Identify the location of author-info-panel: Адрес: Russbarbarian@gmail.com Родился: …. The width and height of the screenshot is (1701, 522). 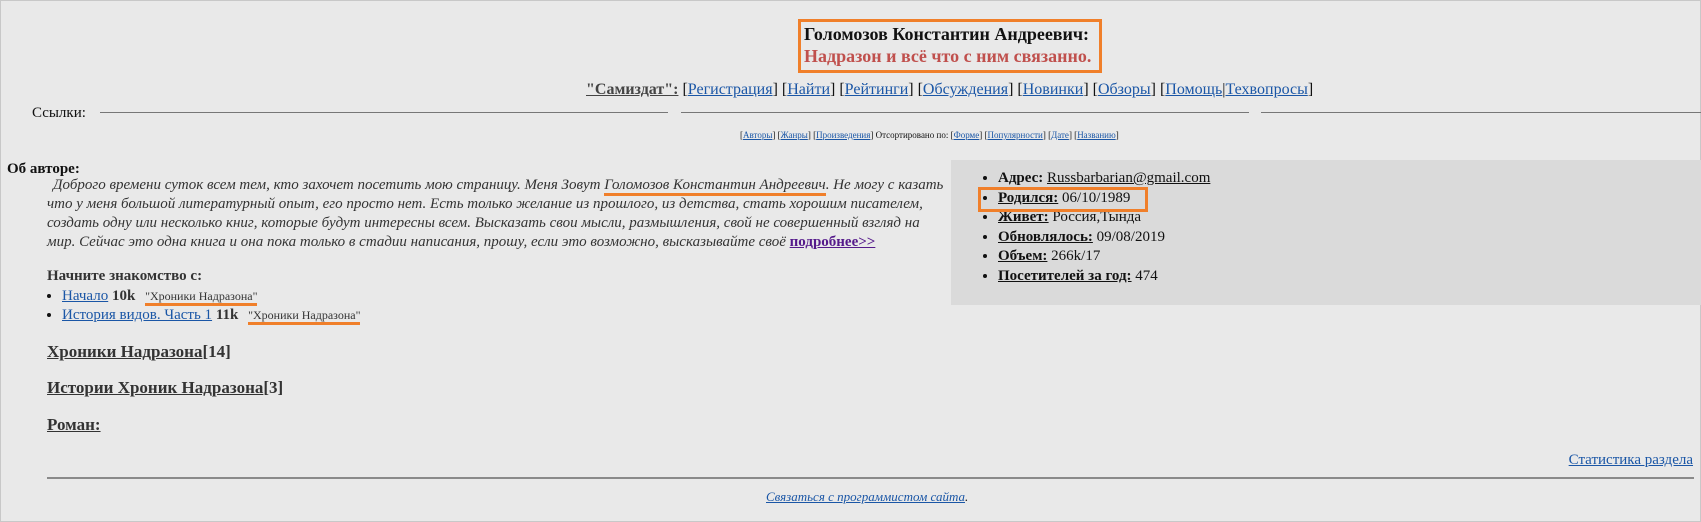
(1326, 232).